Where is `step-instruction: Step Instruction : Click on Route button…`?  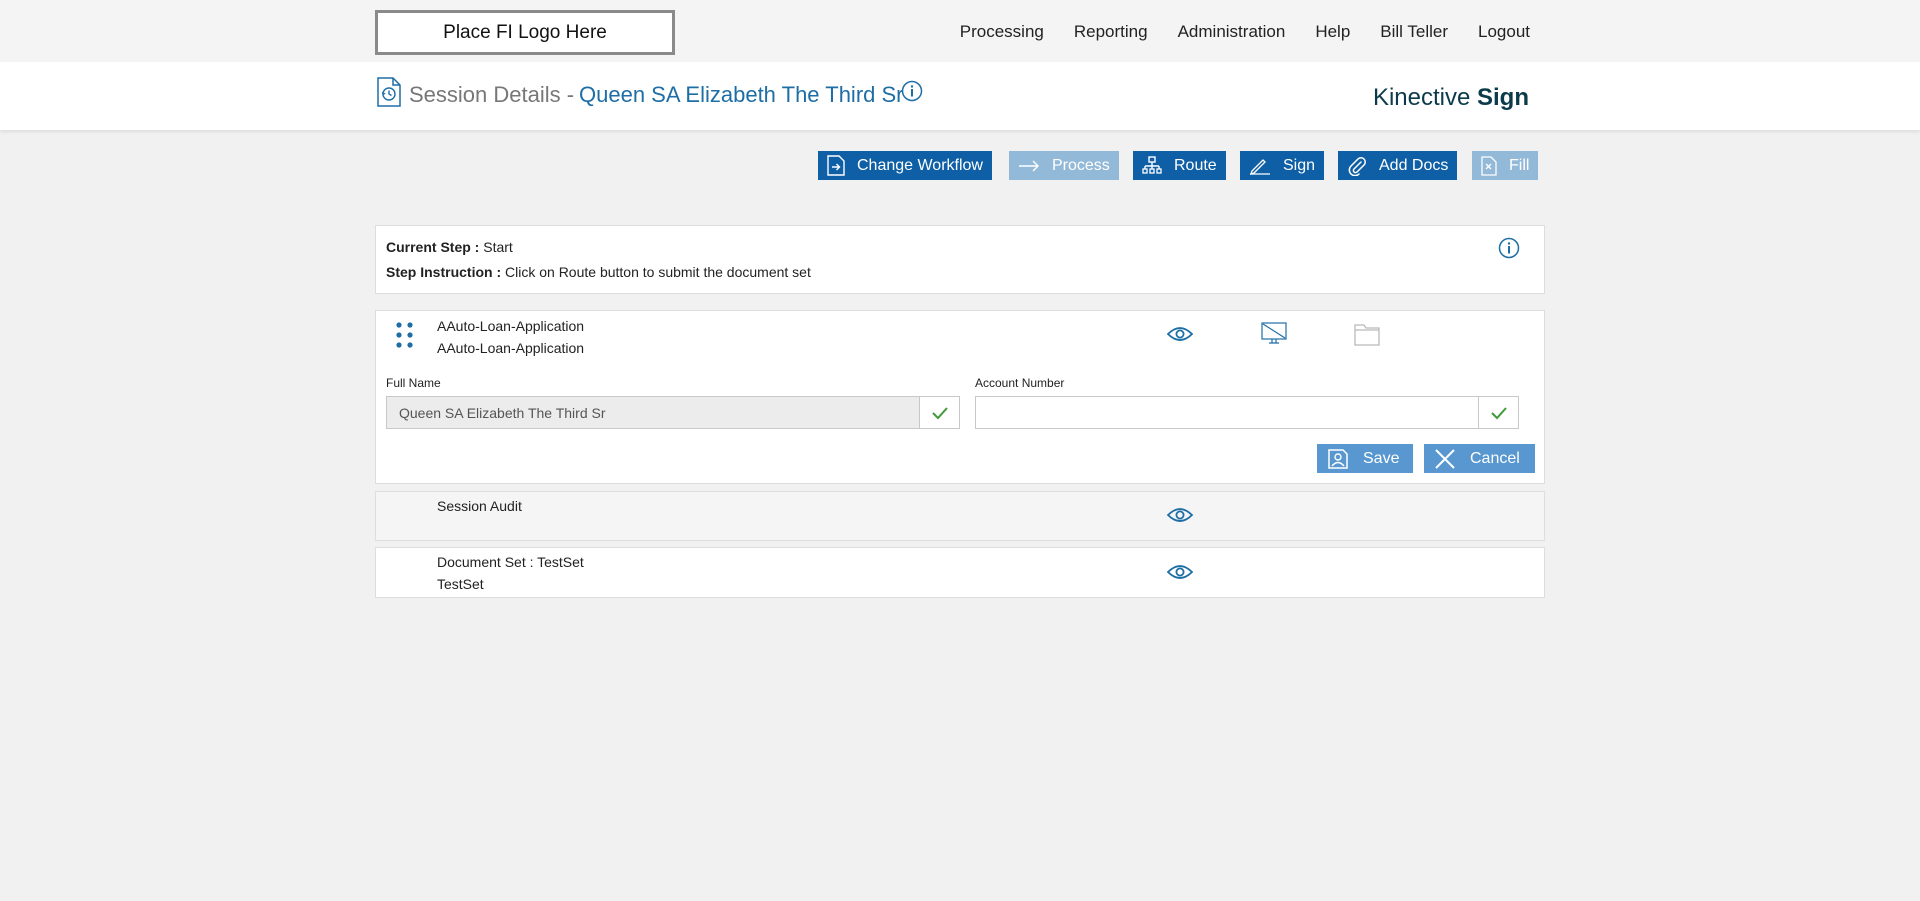
step-instruction: Step Instruction : Click on Route button… is located at coordinates (598, 272).